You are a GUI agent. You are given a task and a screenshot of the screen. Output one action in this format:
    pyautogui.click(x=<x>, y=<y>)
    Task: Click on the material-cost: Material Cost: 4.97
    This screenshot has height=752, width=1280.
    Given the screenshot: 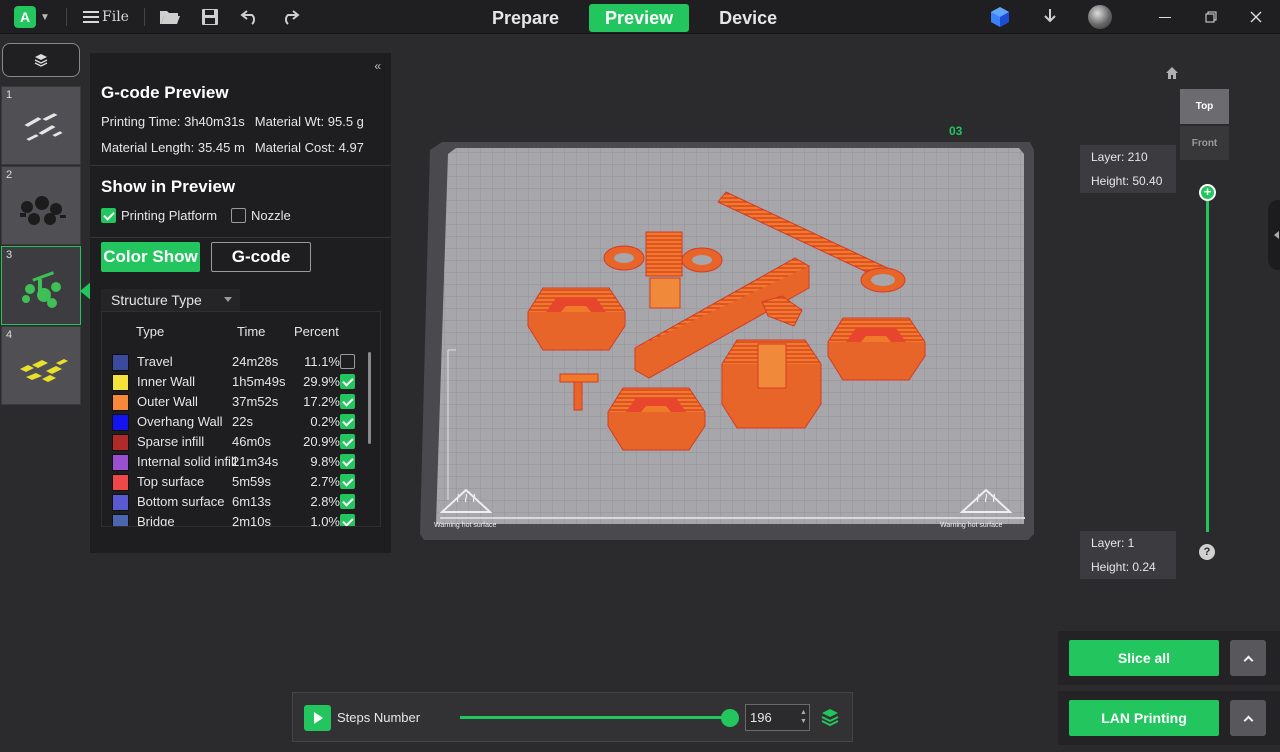 What is the action you would take?
    pyautogui.click(x=309, y=147)
    